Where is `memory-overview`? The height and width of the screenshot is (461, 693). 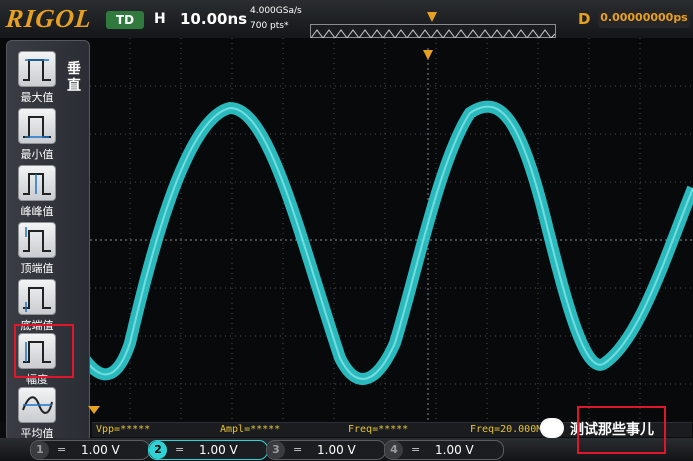
memory-overview is located at coordinates (433, 31).